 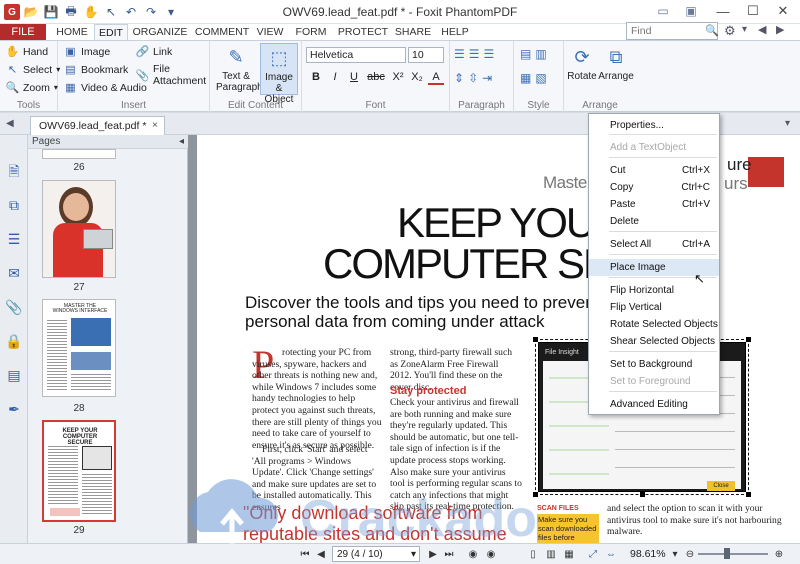 I want to click on context-menu-item: Flip Vertical, so click(x=654, y=307).